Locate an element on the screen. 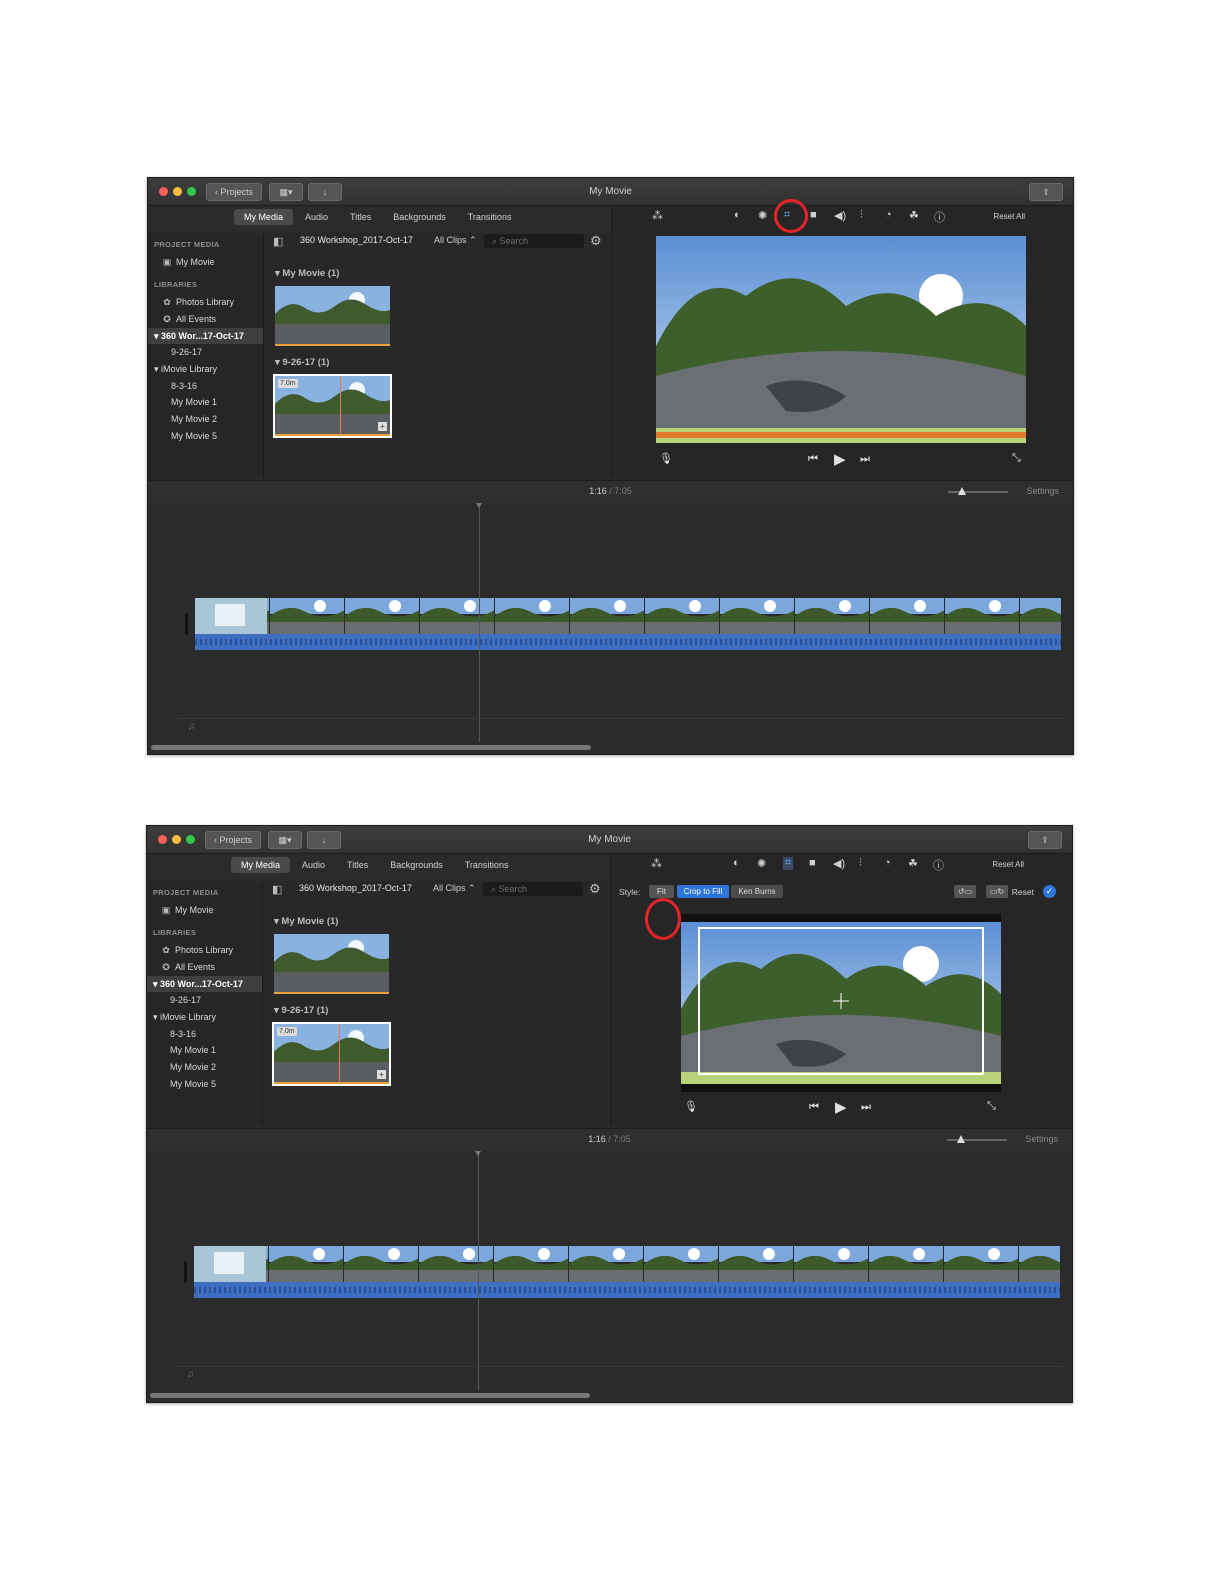 Image resolution: width=1224 pixels, height=1584 pixels. sidebar-item-my-movie-5: My Movie 5 is located at coordinates (217, 436).